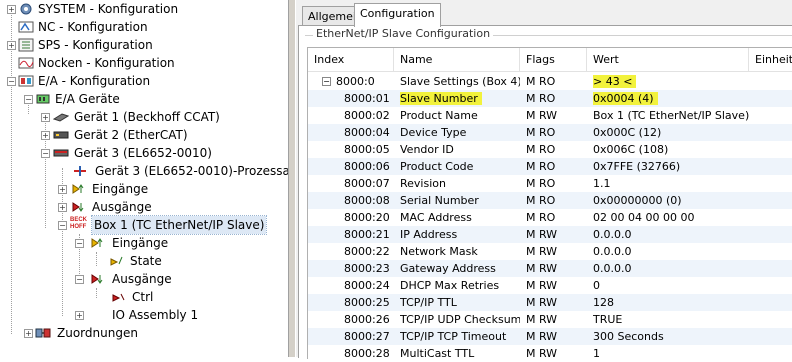 The height and width of the screenshot is (362, 792). I want to click on table-row: 8000:22 Network Mask M RW 0.0.0.0, so click(550, 251).